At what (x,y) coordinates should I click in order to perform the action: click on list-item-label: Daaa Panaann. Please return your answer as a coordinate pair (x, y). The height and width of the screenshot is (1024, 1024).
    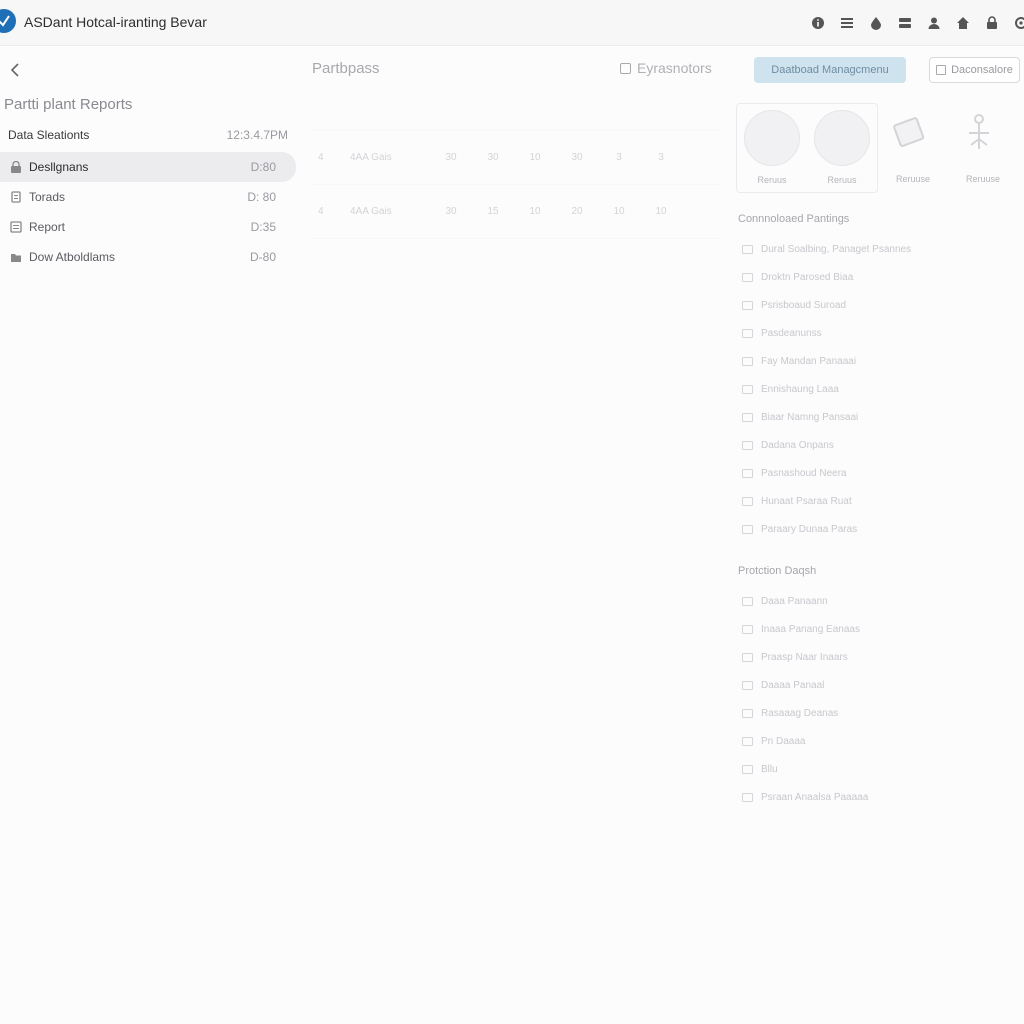
    Looking at the image, I should click on (794, 601).